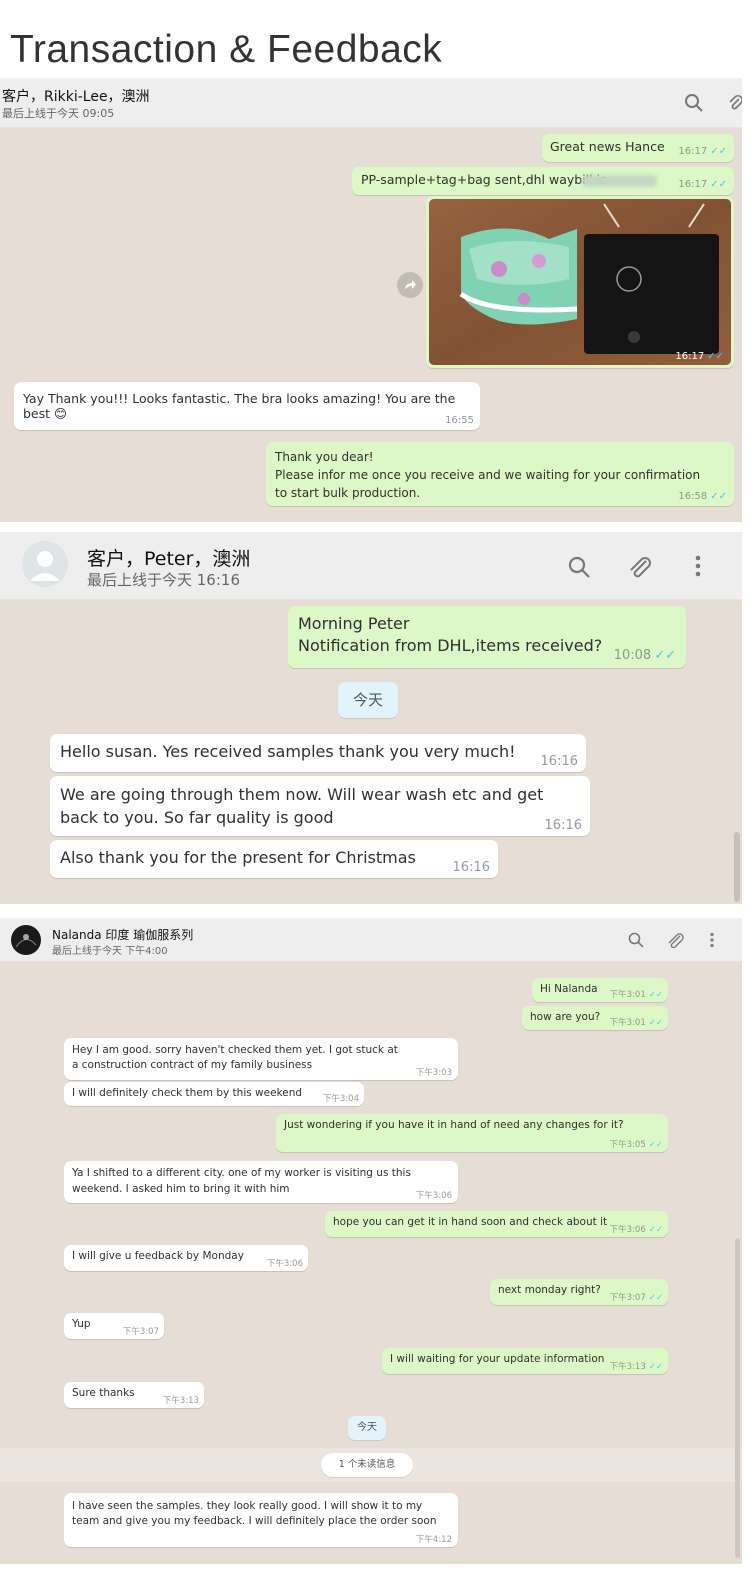 The height and width of the screenshot is (1588, 750). What do you see at coordinates (459, 420) in the screenshot?
I see `message-time: 16:55` at bounding box center [459, 420].